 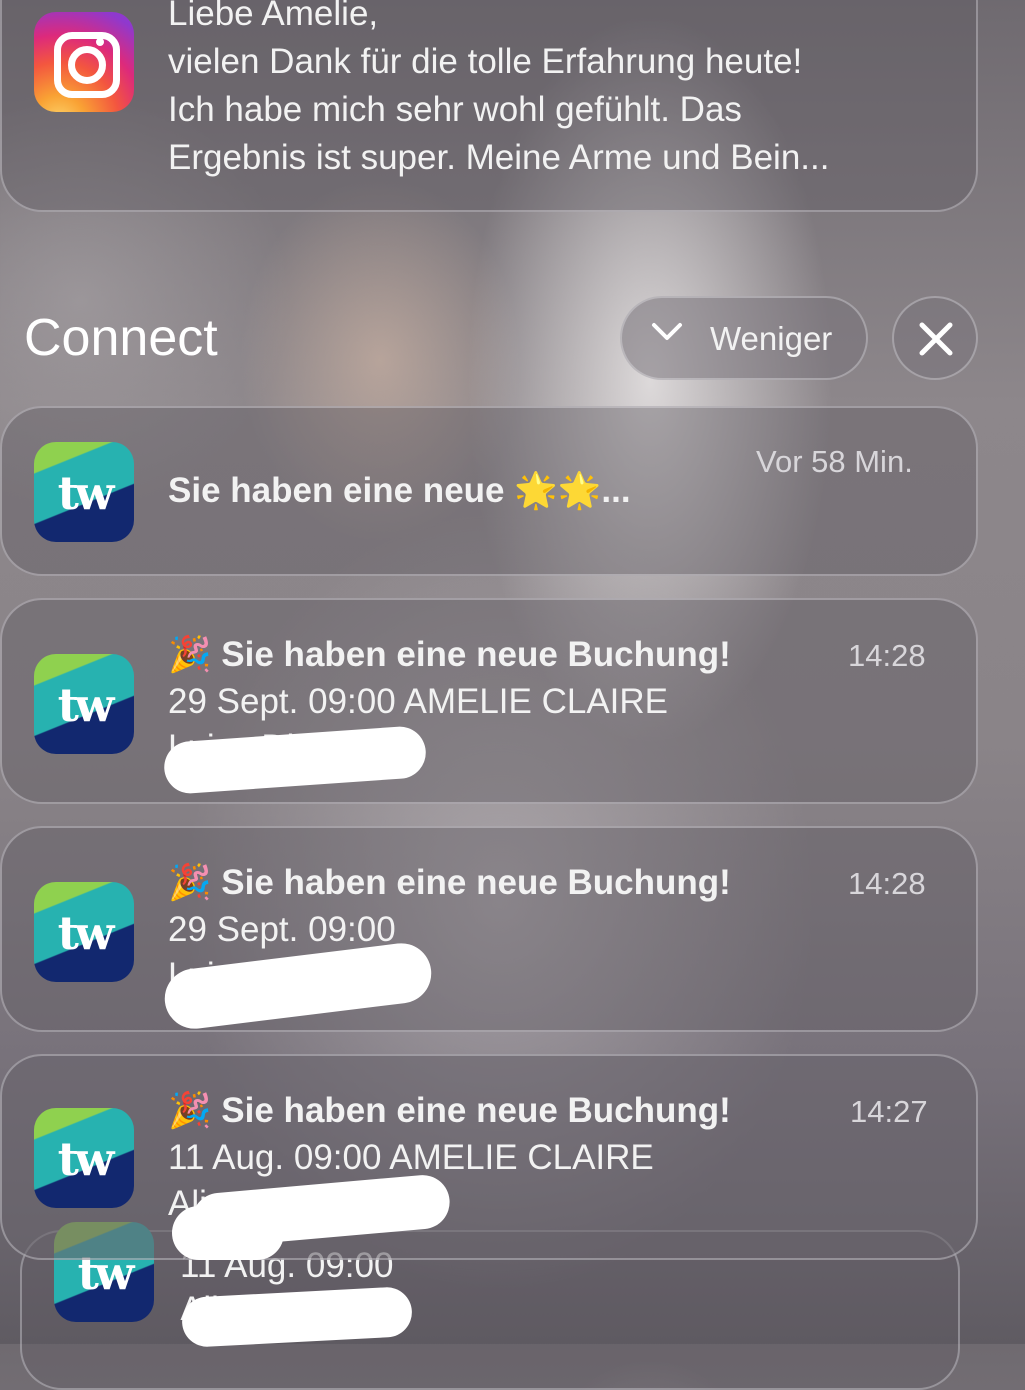 What do you see at coordinates (889, 1111) in the screenshot?
I see `notification-time: 14:27` at bounding box center [889, 1111].